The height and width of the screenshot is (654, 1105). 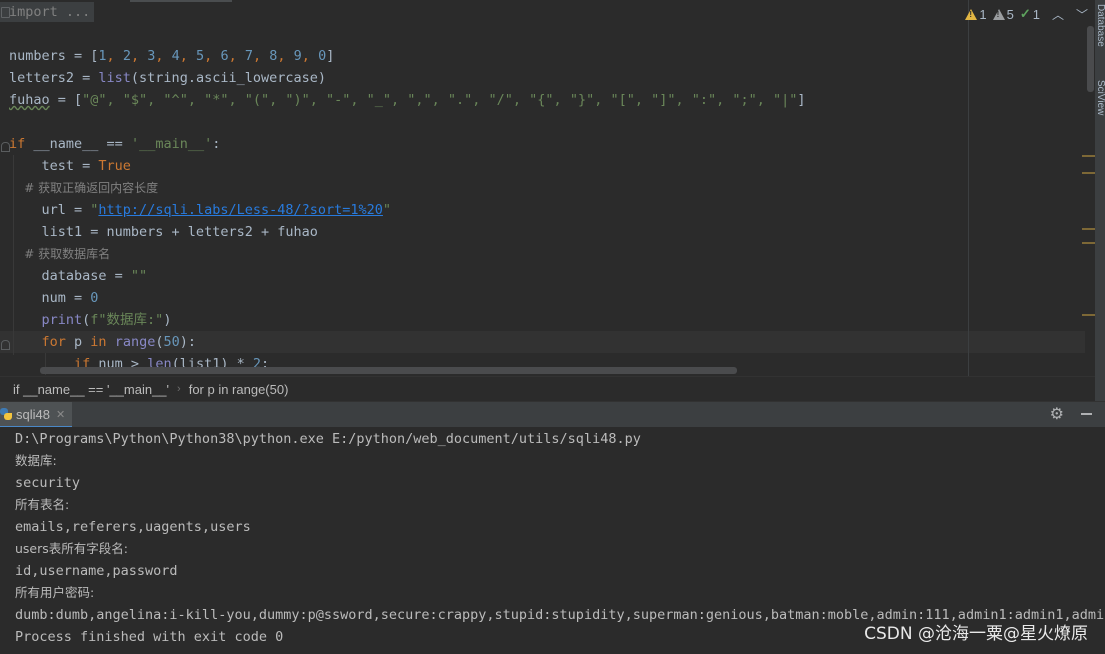 What do you see at coordinates (78, 276) in the screenshot?
I see `code-line: database = ""` at bounding box center [78, 276].